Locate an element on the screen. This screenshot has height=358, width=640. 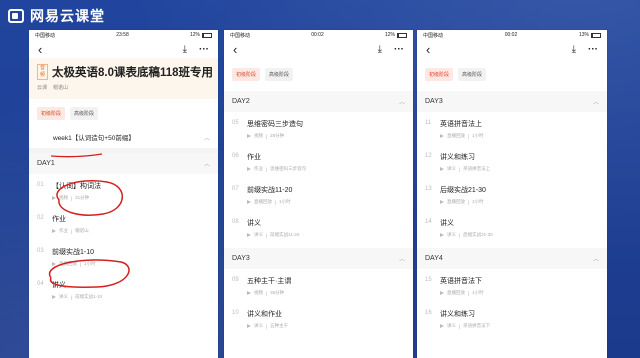
lesson-title: 后缀实战21-30 is located at coordinates (463, 190).